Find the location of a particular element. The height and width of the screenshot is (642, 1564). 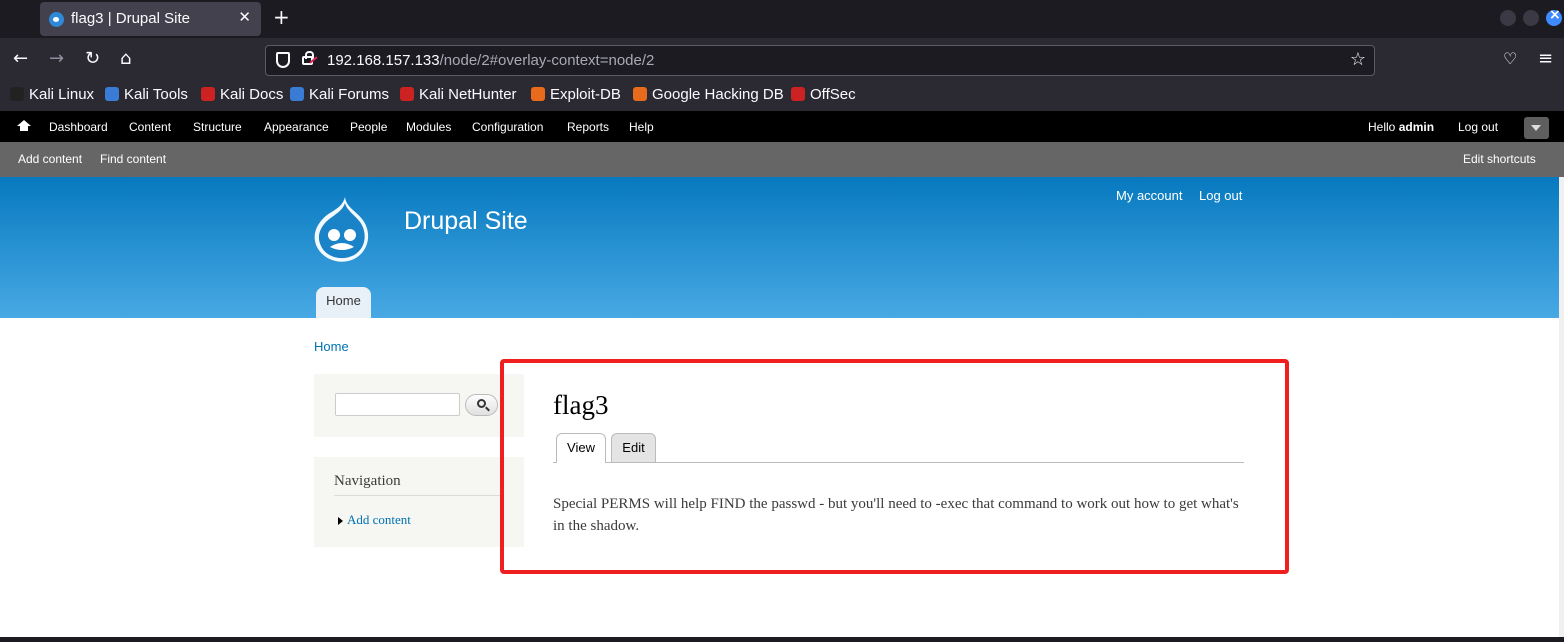

toolbar-appearance: Appearance is located at coordinates (296, 127).